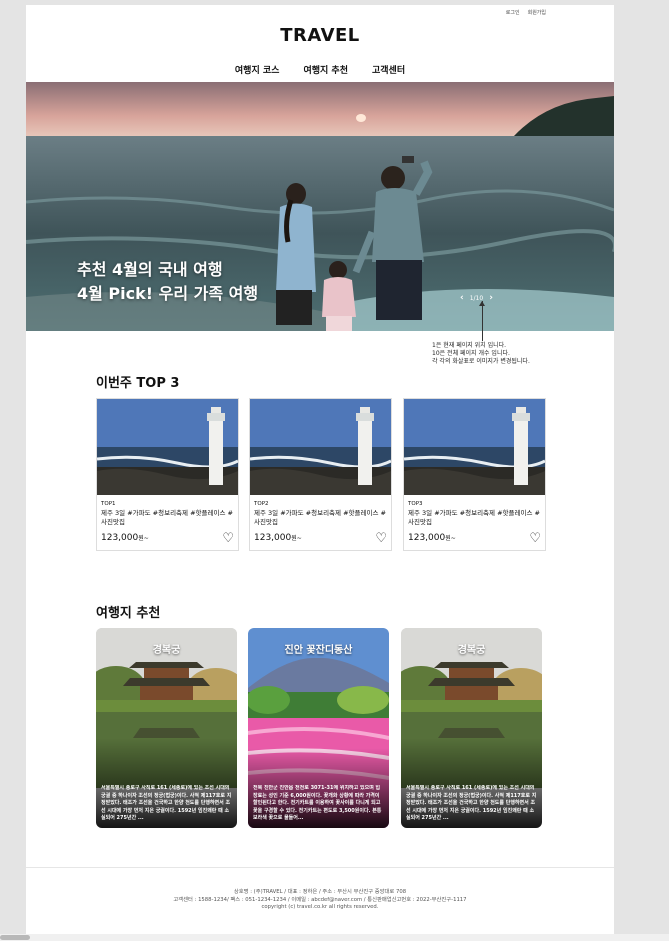 The image size is (669, 941). What do you see at coordinates (481, 361) in the screenshot?
I see `annotation-line3: 각 각의 화살표로 이미지가 변경됩니다.` at bounding box center [481, 361].